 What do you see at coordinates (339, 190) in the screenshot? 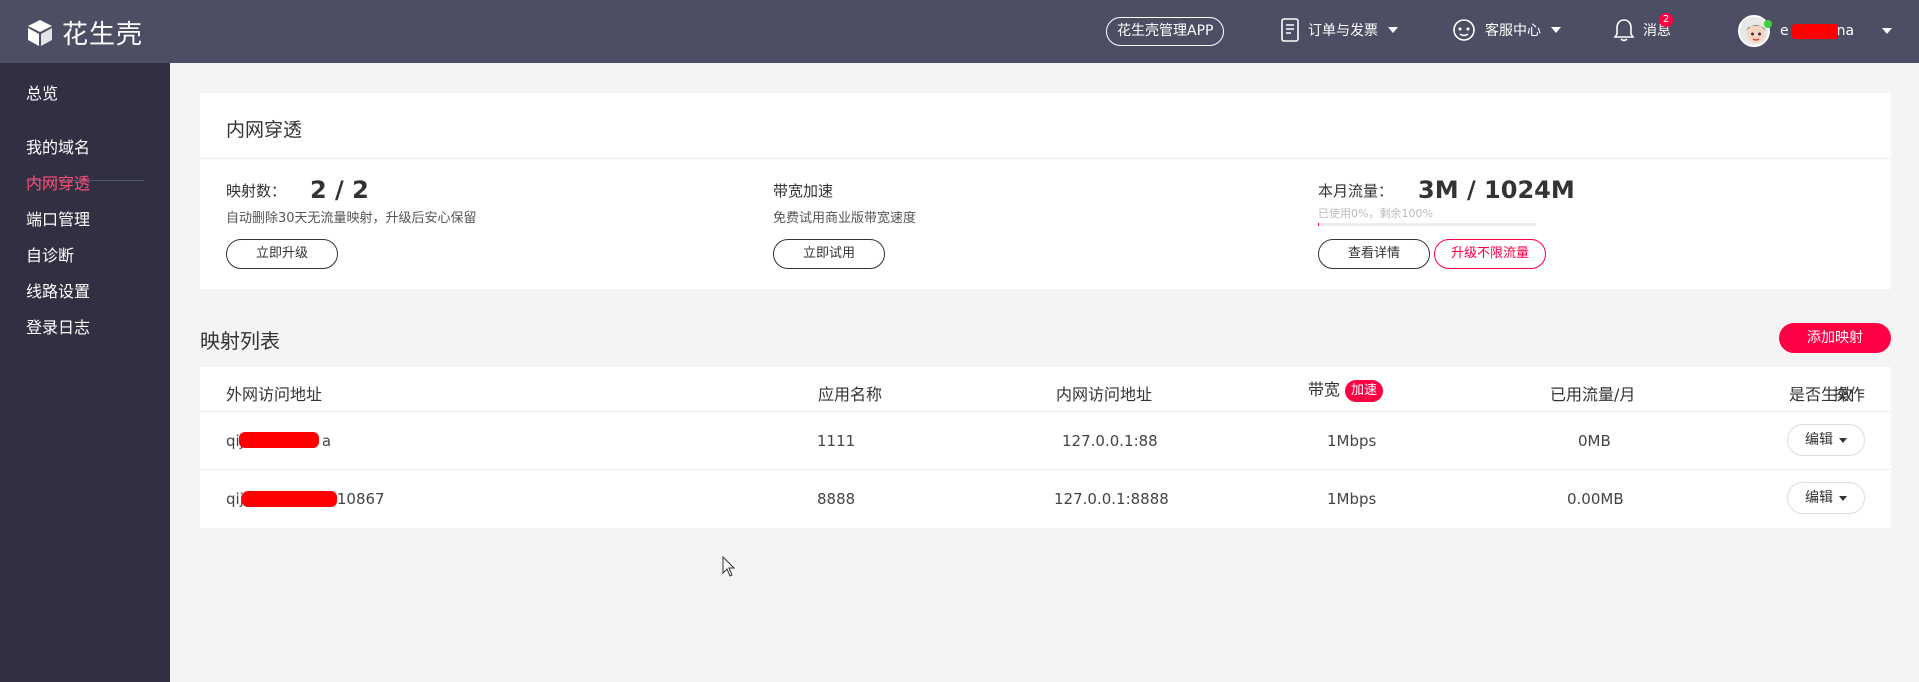
I see `mappings-value: 2 / 2` at bounding box center [339, 190].